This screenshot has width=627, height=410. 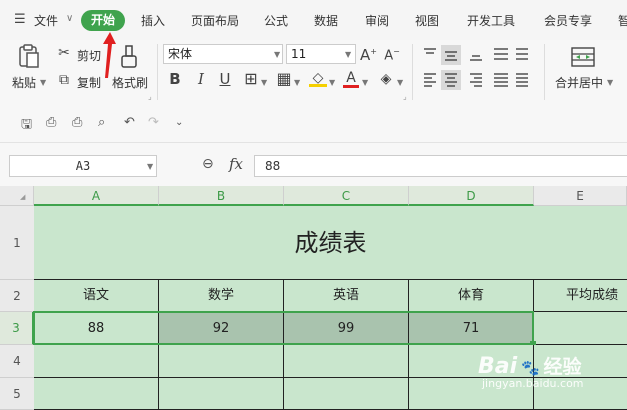 I want to click on hamburger-icon: ☰, so click(x=20, y=19).